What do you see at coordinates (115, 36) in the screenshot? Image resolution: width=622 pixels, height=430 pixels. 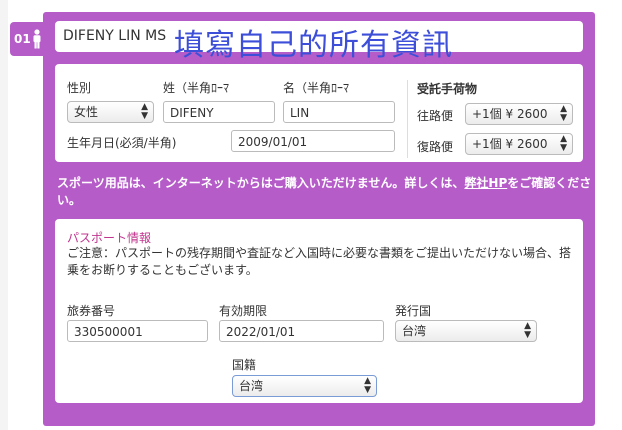 I see `passenger-name: DIFENY LIN MS` at bounding box center [115, 36].